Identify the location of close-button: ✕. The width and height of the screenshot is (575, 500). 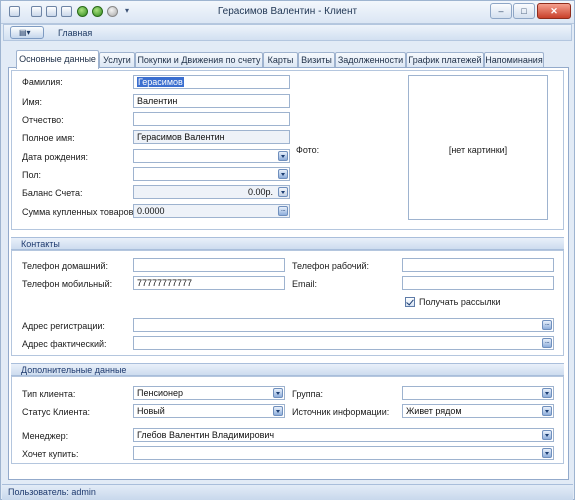
(554, 11).